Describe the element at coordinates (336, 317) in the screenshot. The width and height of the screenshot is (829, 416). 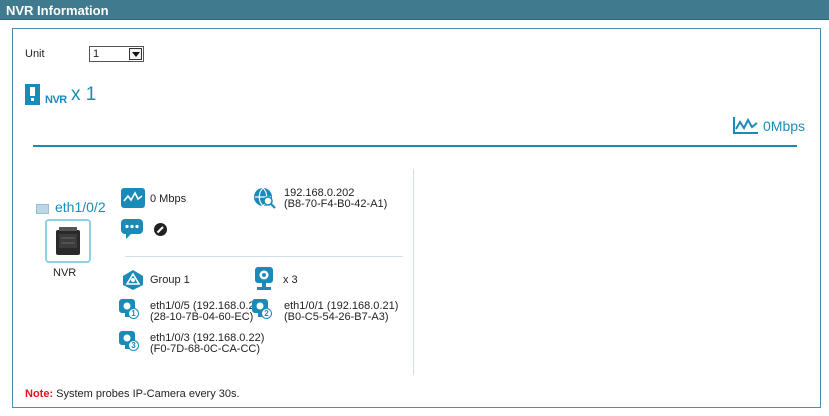
I see `camera-2-mac: (B0-C5-54-26-B7-A3)` at that location.